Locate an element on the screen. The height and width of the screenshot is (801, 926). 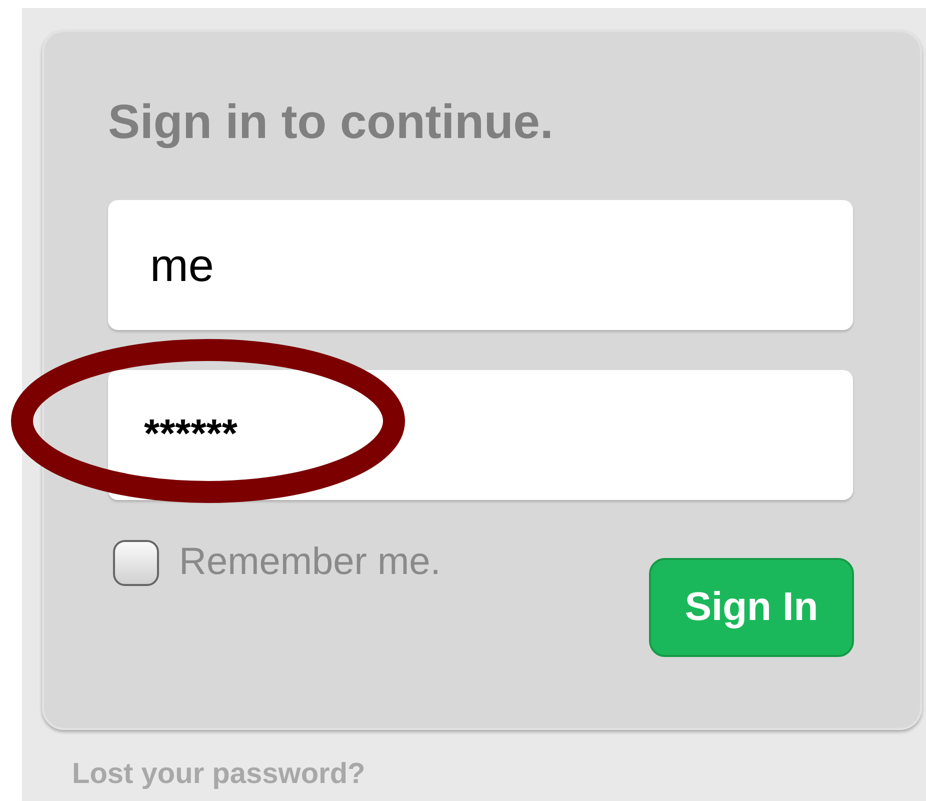
remember-checkbox is located at coordinates (136, 563).